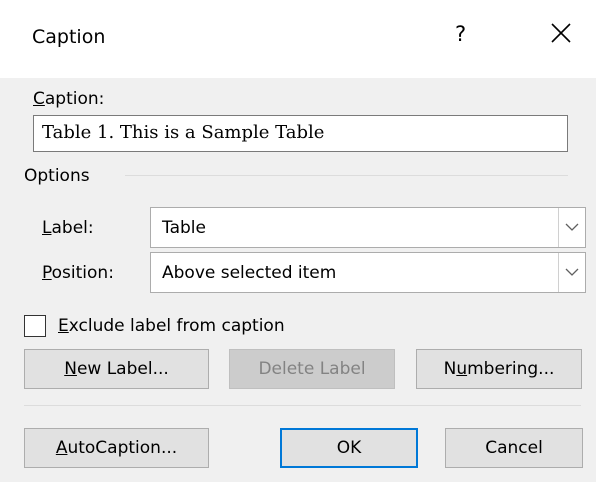  What do you see at coordinates (368, 227) in the screenshot?
I see `label-select: Table` at bounding box center [368, 227].